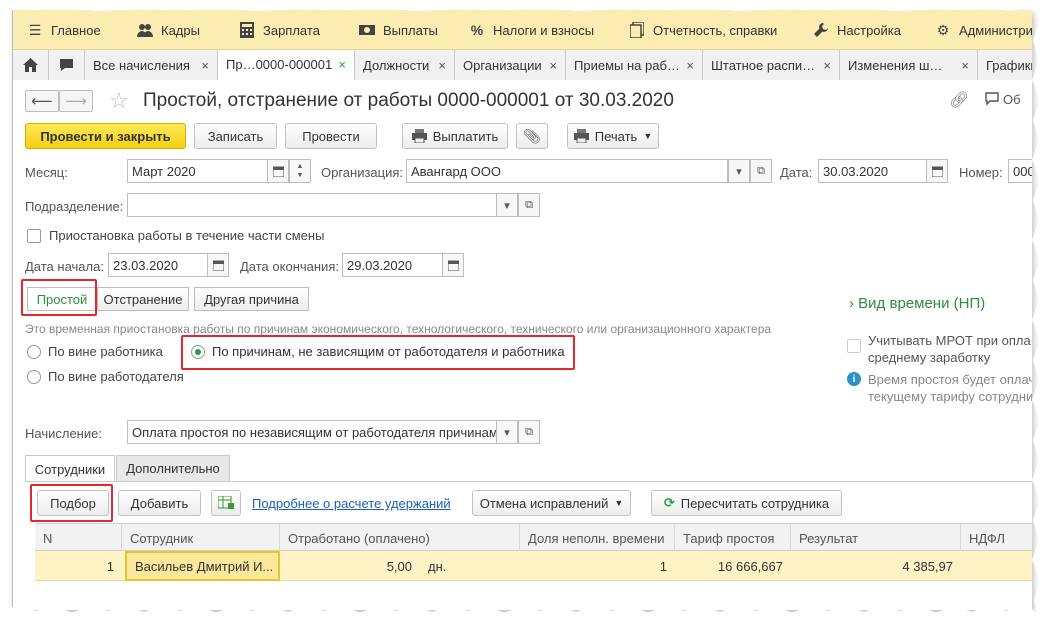 Image resolution: width=1052 pixels, height=625 pixels. What do you see at coordinates (983, 30) in the screenshot?
I see `menu-item-admin: ⚙ Администри` at bounding box center [983, 30].